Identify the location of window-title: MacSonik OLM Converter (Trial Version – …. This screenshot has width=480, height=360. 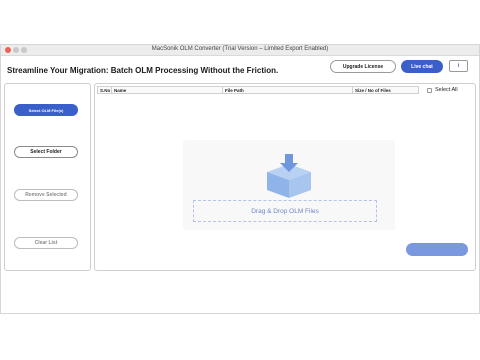
(240, 49).